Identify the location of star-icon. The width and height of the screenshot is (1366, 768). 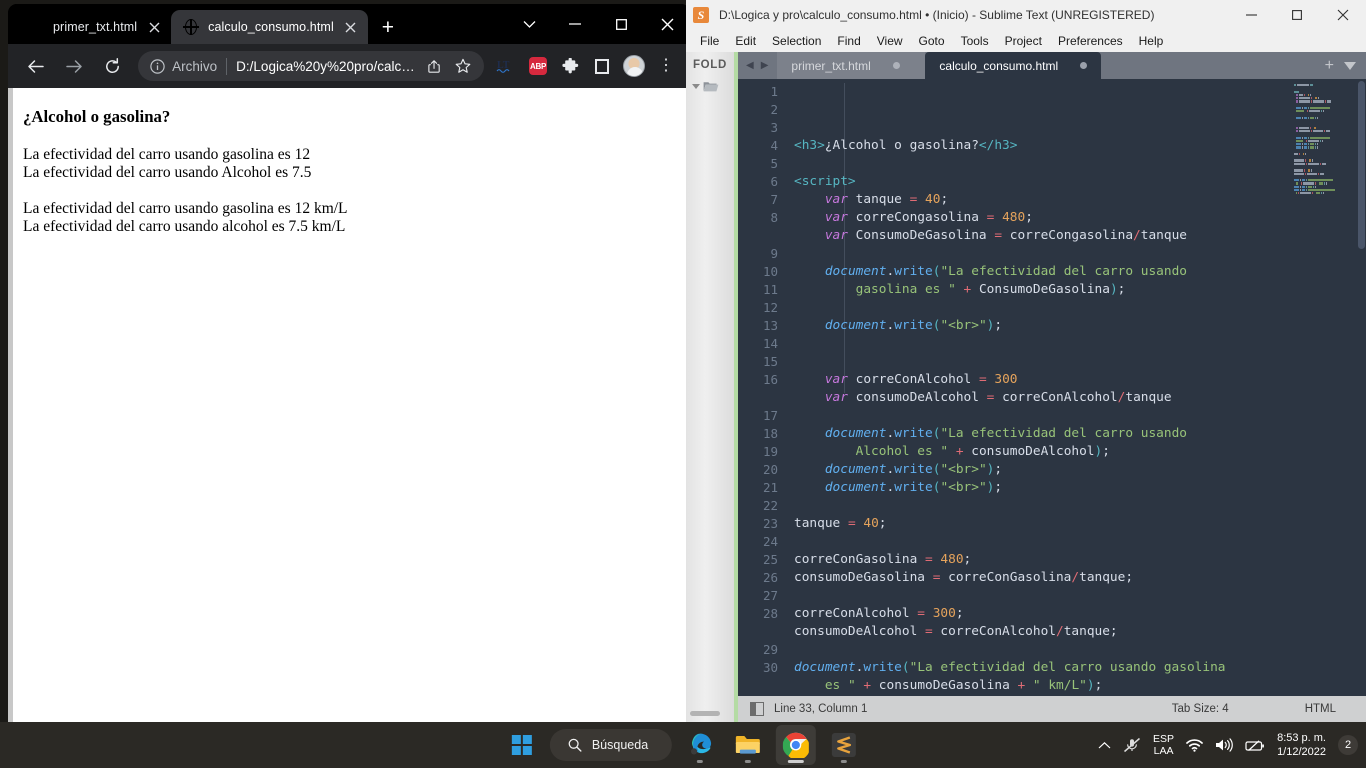
(463, 66).